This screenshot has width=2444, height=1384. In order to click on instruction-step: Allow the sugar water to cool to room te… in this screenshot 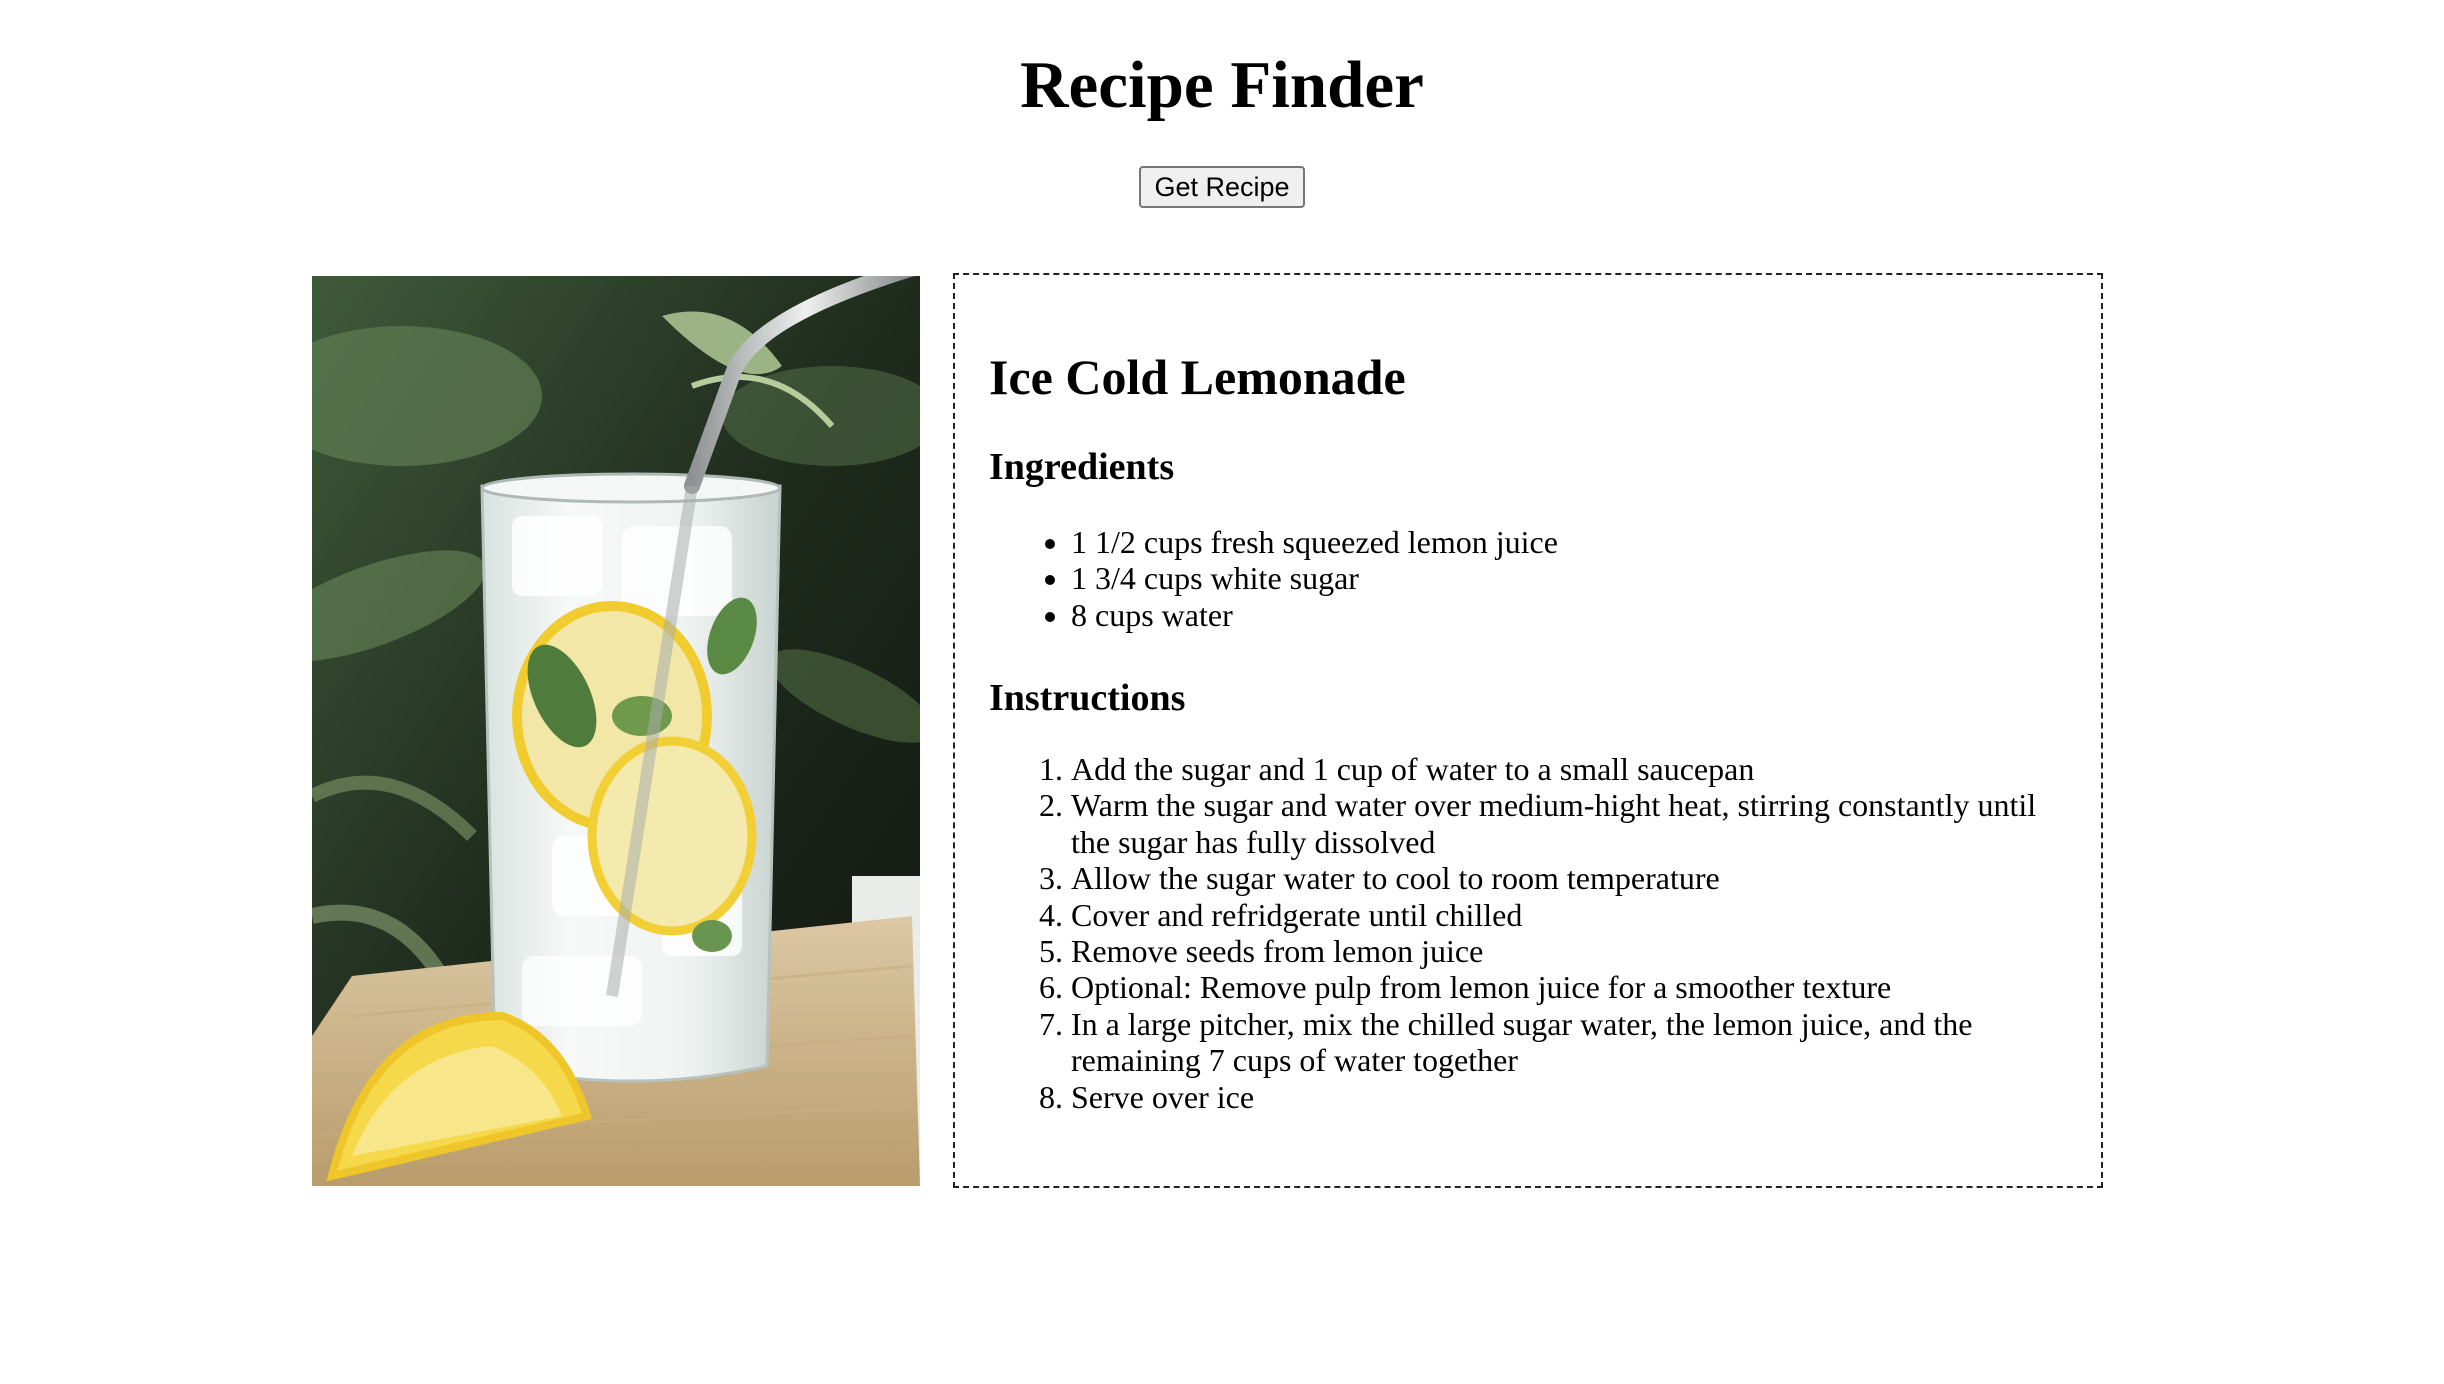, I will do `click(1561, 878)`.